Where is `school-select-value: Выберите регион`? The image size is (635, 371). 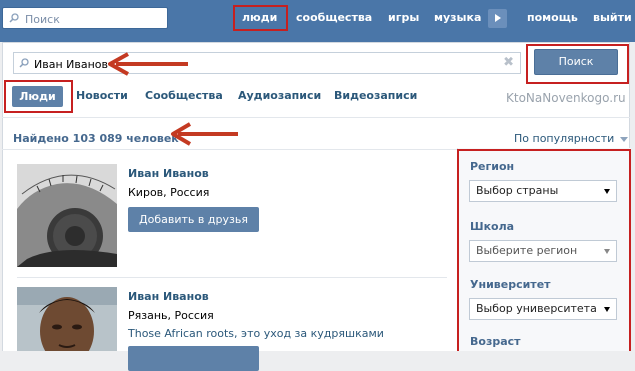 school-select-value: Выберите регион is located at coordinates (527, 250).